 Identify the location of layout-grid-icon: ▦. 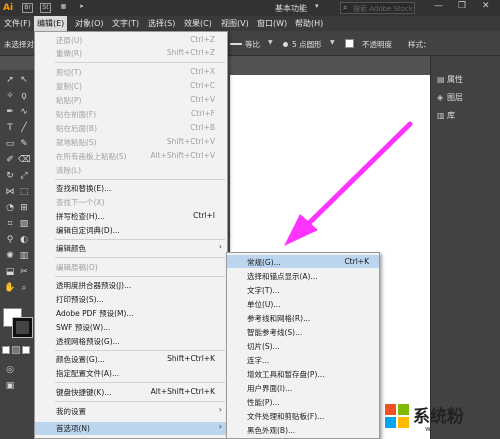
(63, 8).